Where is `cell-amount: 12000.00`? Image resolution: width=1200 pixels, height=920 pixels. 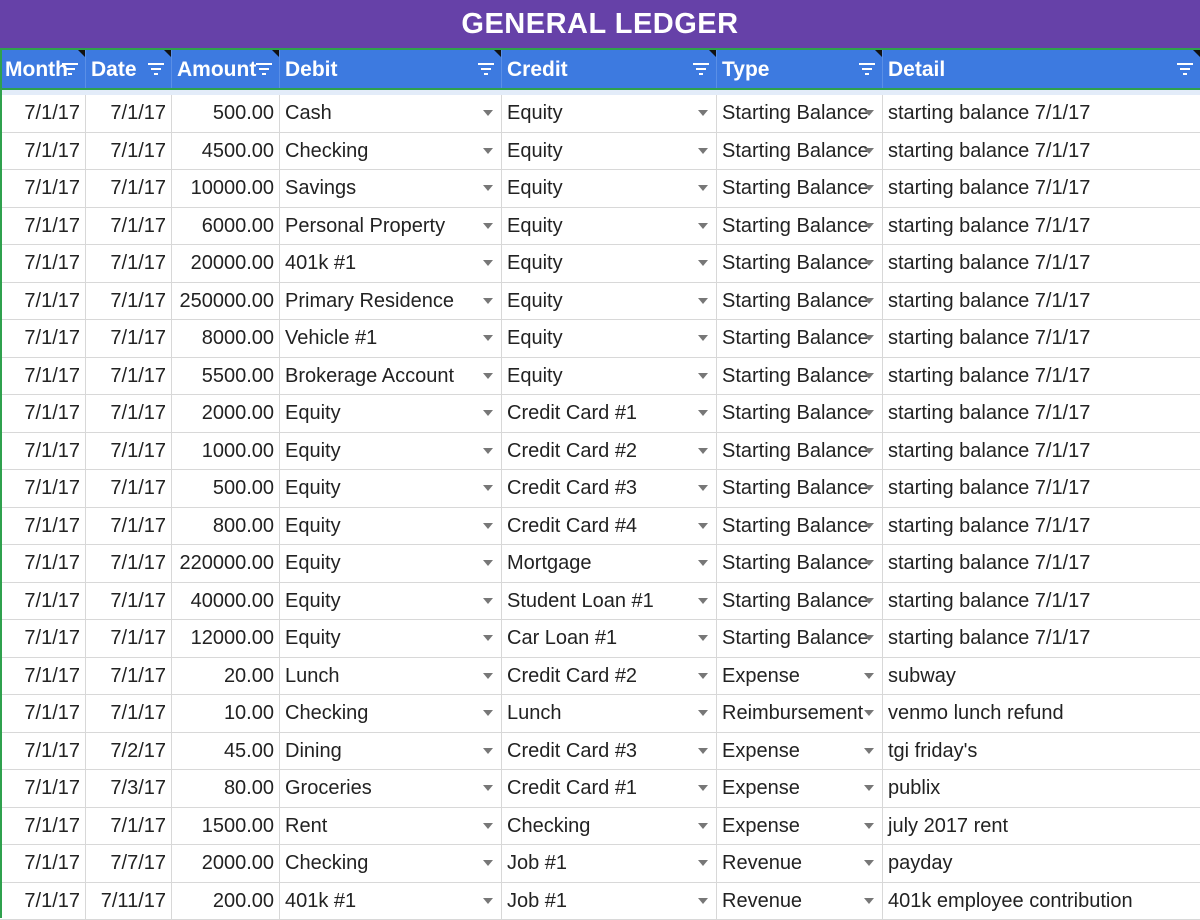 cell-amount: 12000.00 is located at coordinates (226, 638).